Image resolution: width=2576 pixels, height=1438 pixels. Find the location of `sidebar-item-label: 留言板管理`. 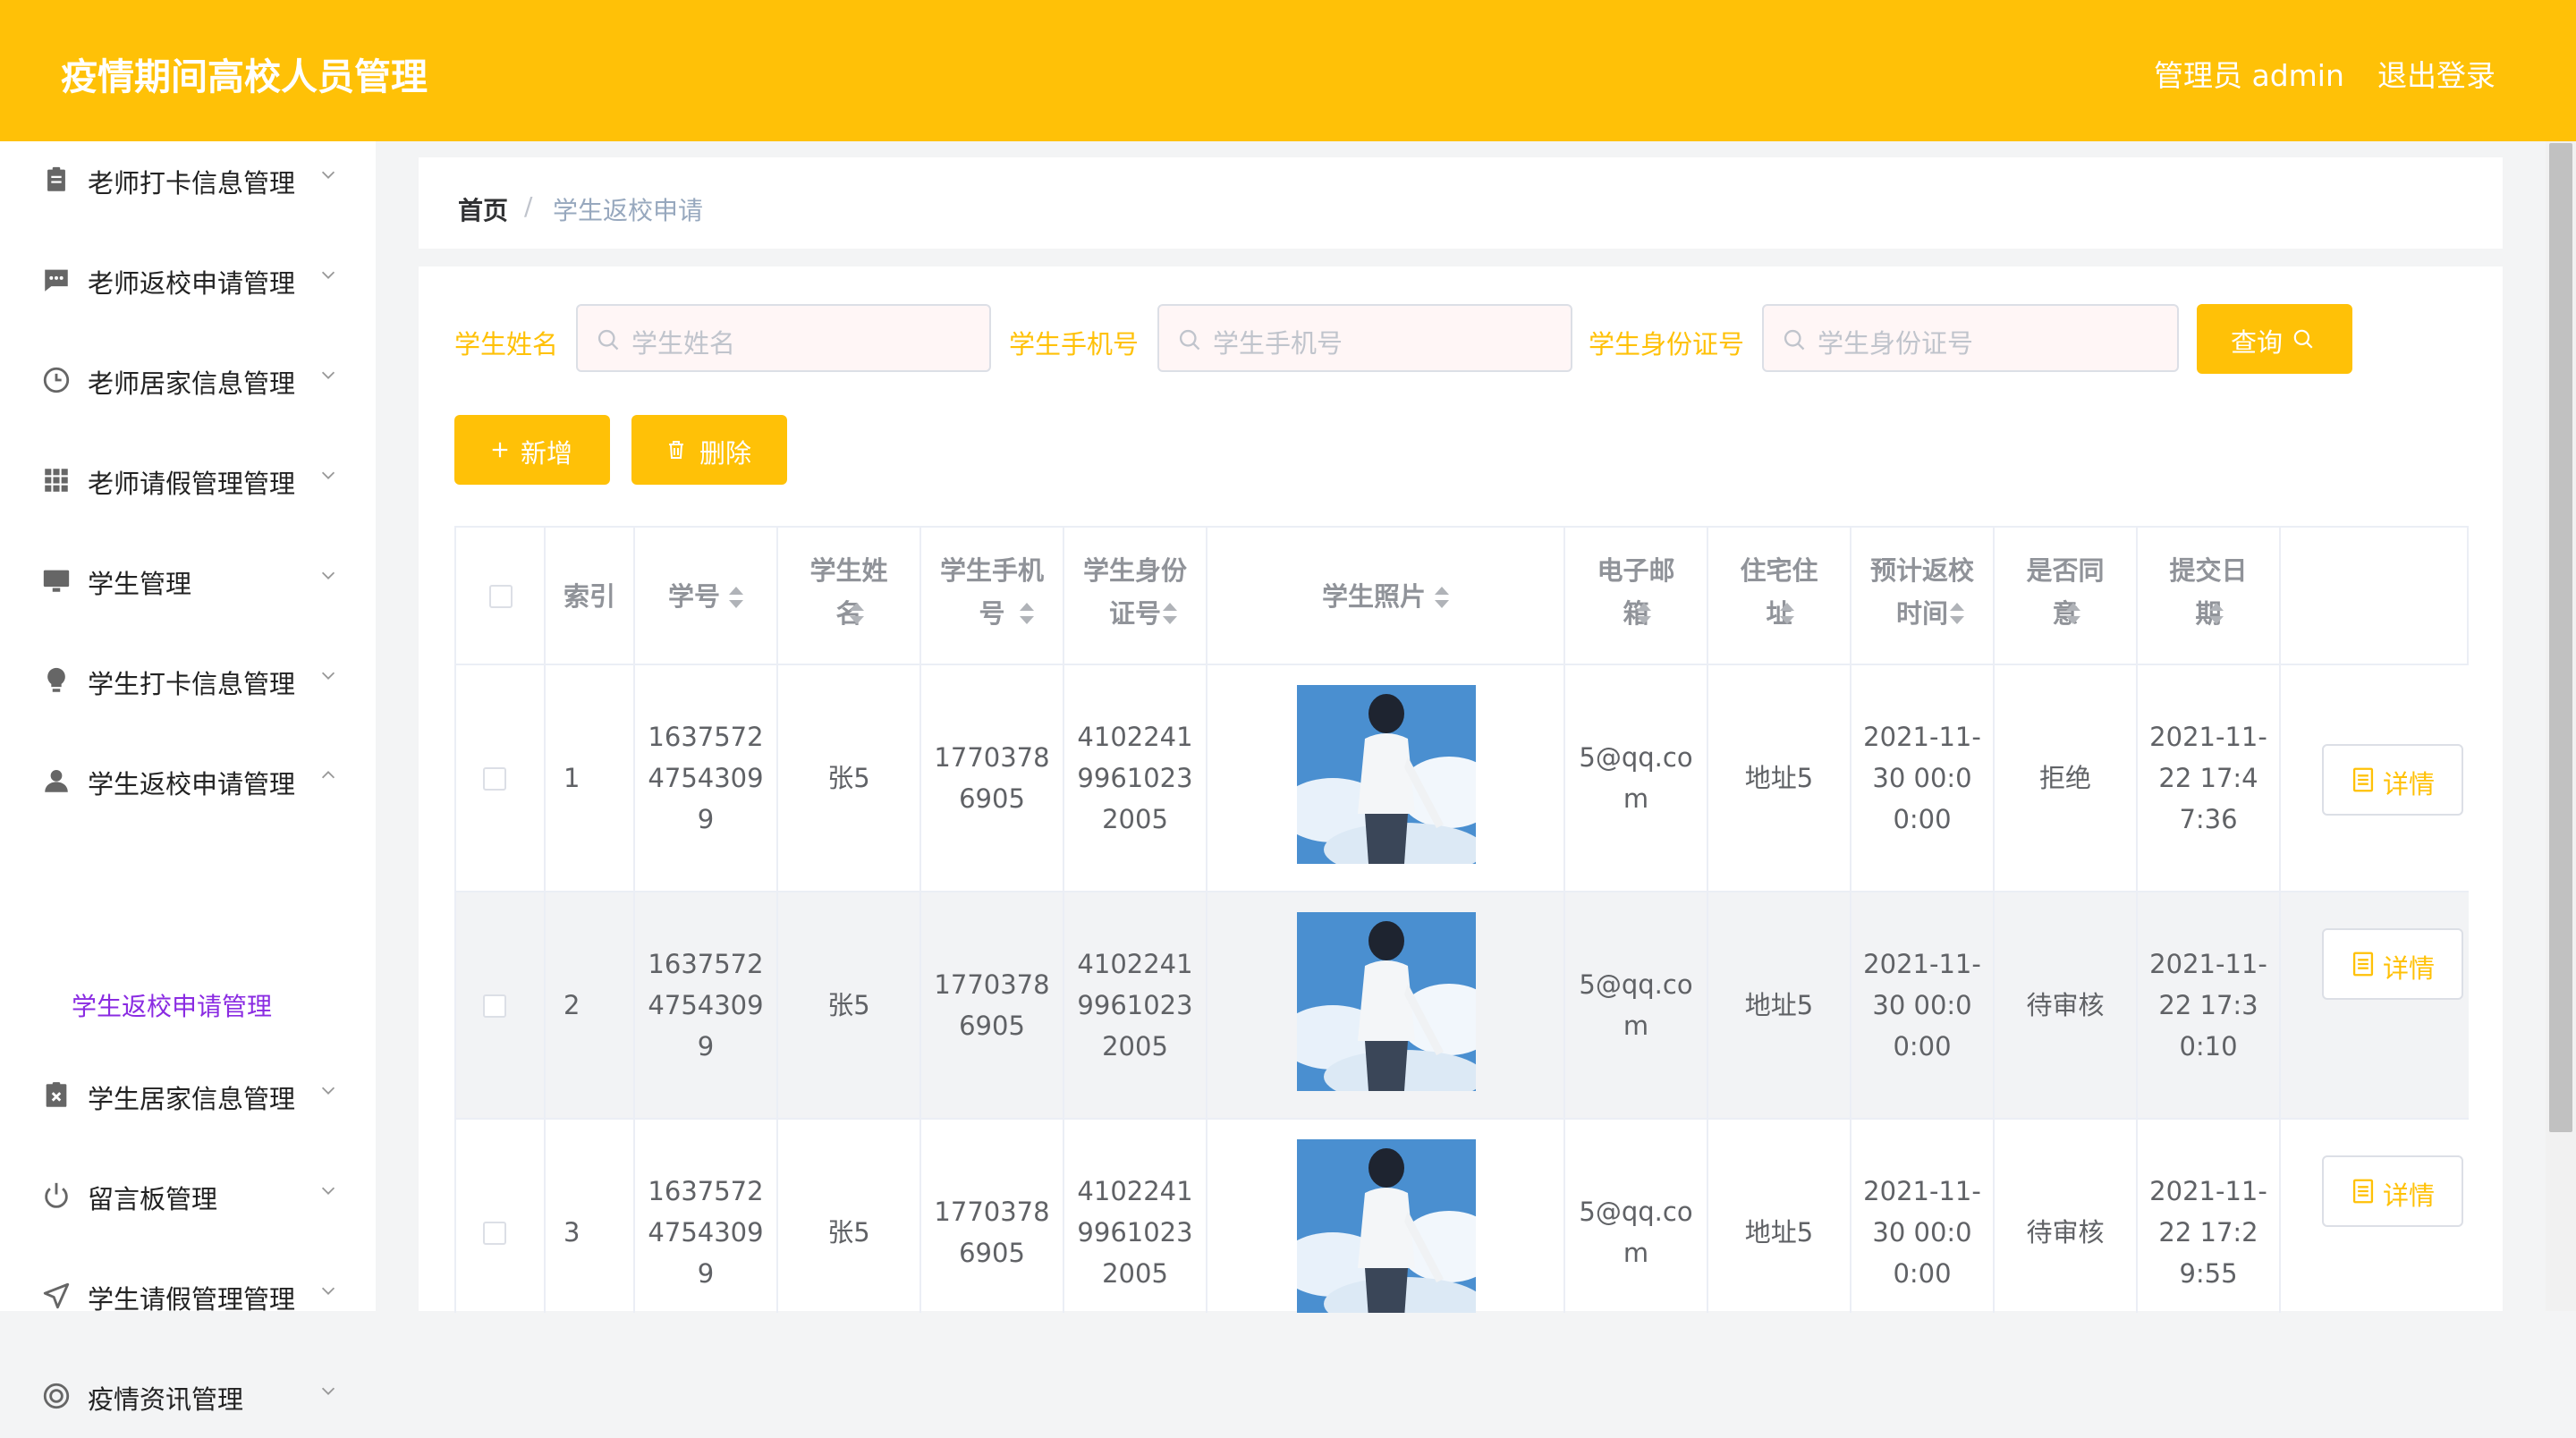

sidebar-item-label: 留言板管理 is located at coordinates (153, 1199).